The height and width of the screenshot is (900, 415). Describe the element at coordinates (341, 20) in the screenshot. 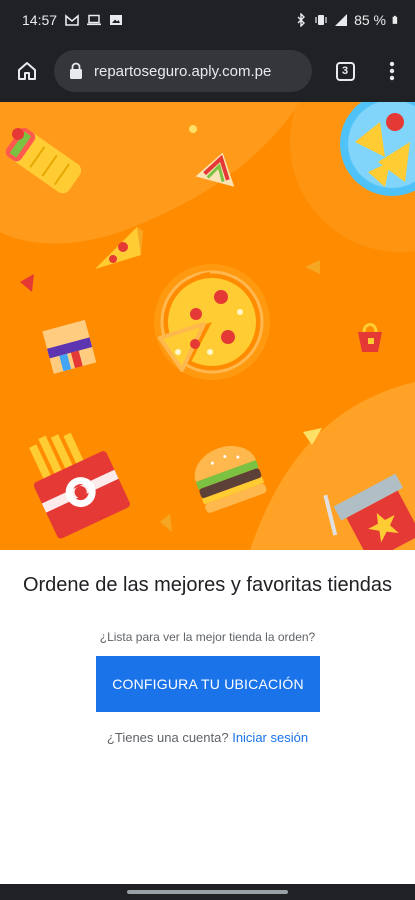

I see `signal-icon` at that location.